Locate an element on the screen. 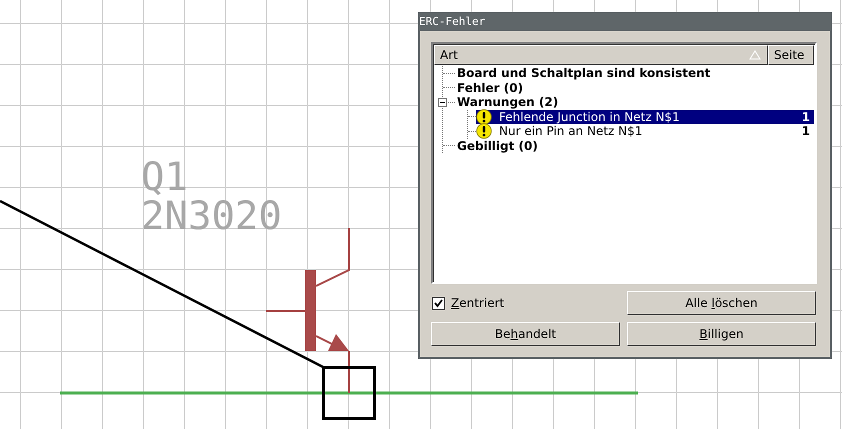 This screenshot has height=429, width=842. tree-item: Nur ein Pin an Netz N$1 1 is located at coordinates (645, 131).